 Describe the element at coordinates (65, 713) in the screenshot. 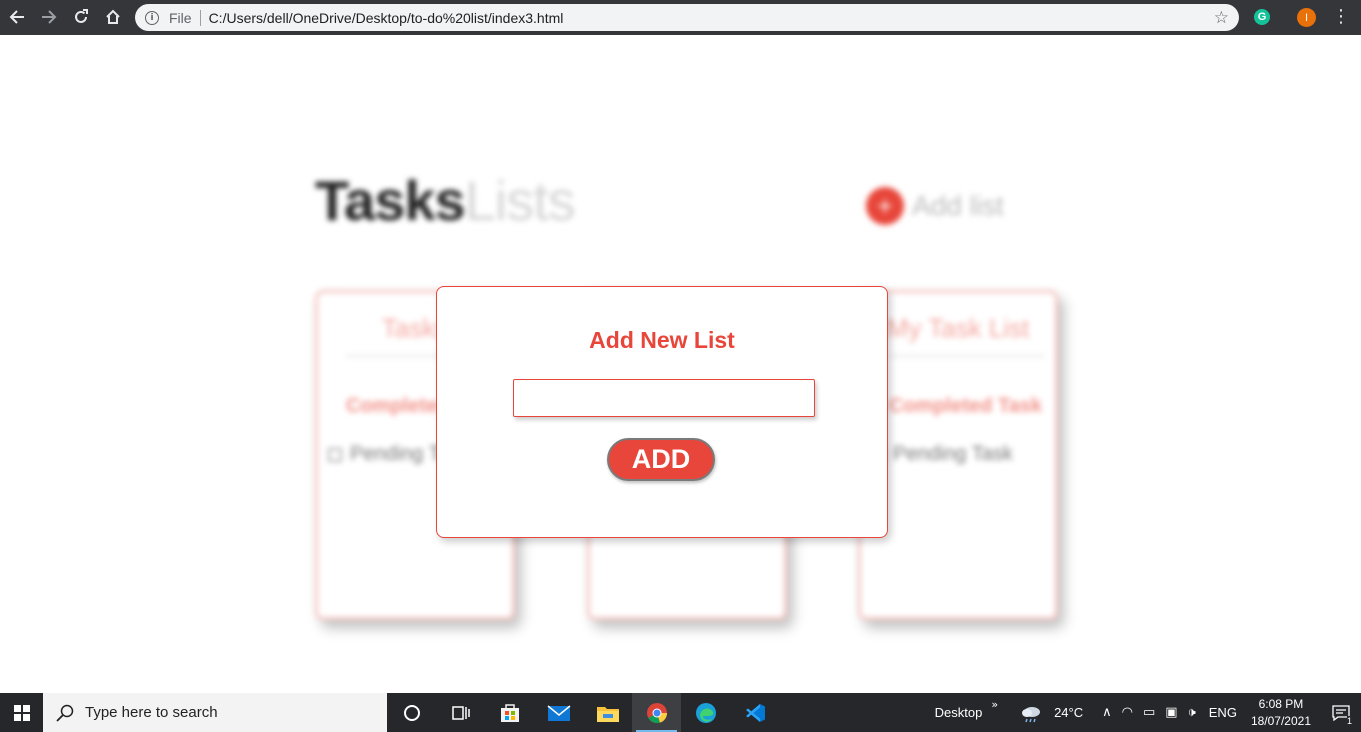

I see `search-icon` at that location.